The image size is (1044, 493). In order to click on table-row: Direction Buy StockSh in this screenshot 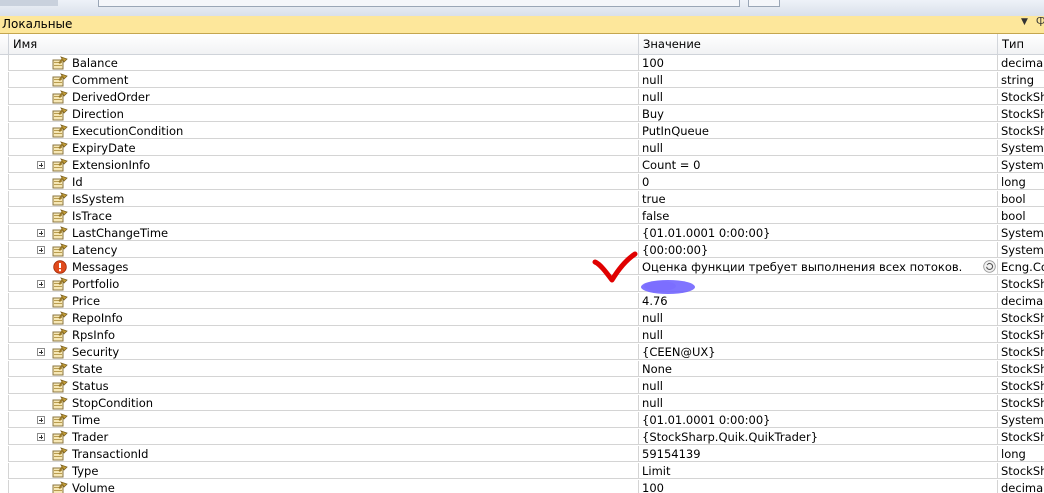, I will do `click(522, 114)`.